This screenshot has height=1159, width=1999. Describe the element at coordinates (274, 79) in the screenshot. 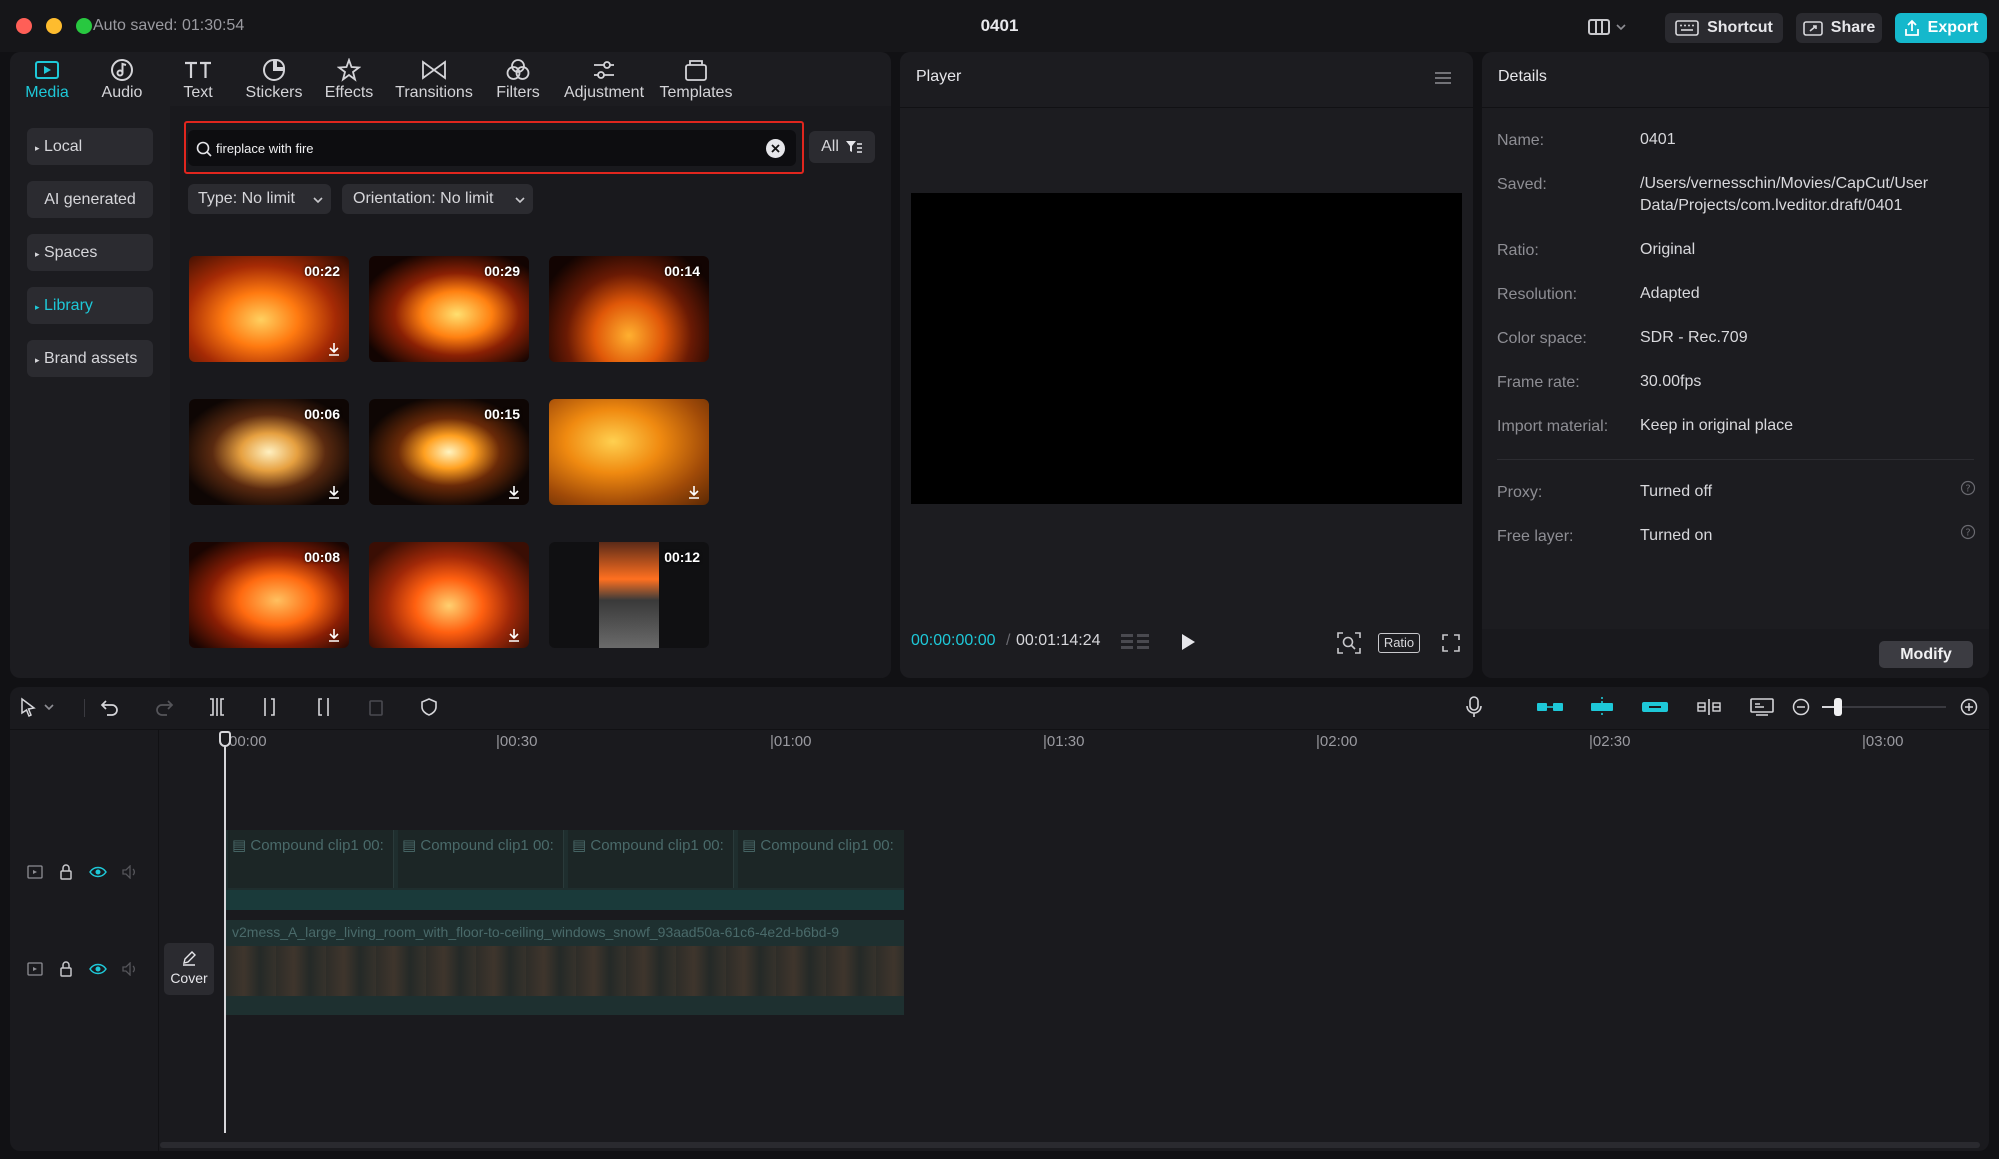

I see `tab-stickers: Stickers` at that location.